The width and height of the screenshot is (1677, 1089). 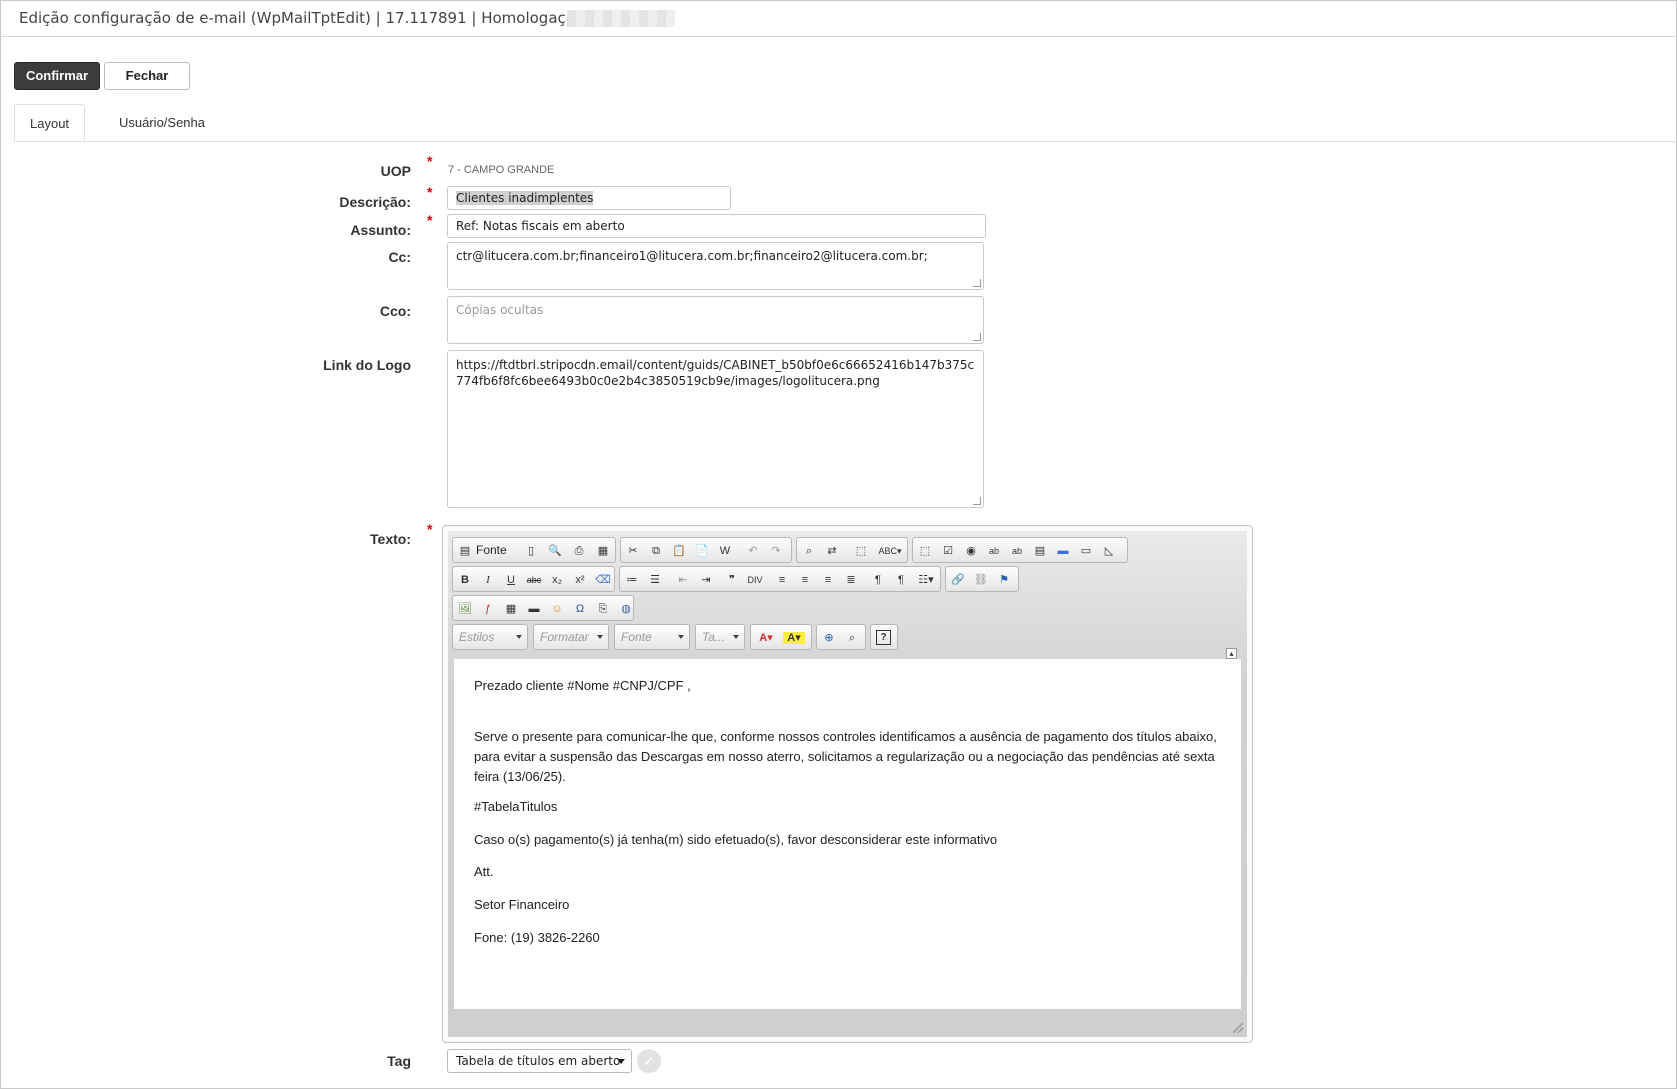 What do you see at coordinates (994, 551) in the screenshot?
I see `textfield-icon: ab` at bounding box center [994, 551].